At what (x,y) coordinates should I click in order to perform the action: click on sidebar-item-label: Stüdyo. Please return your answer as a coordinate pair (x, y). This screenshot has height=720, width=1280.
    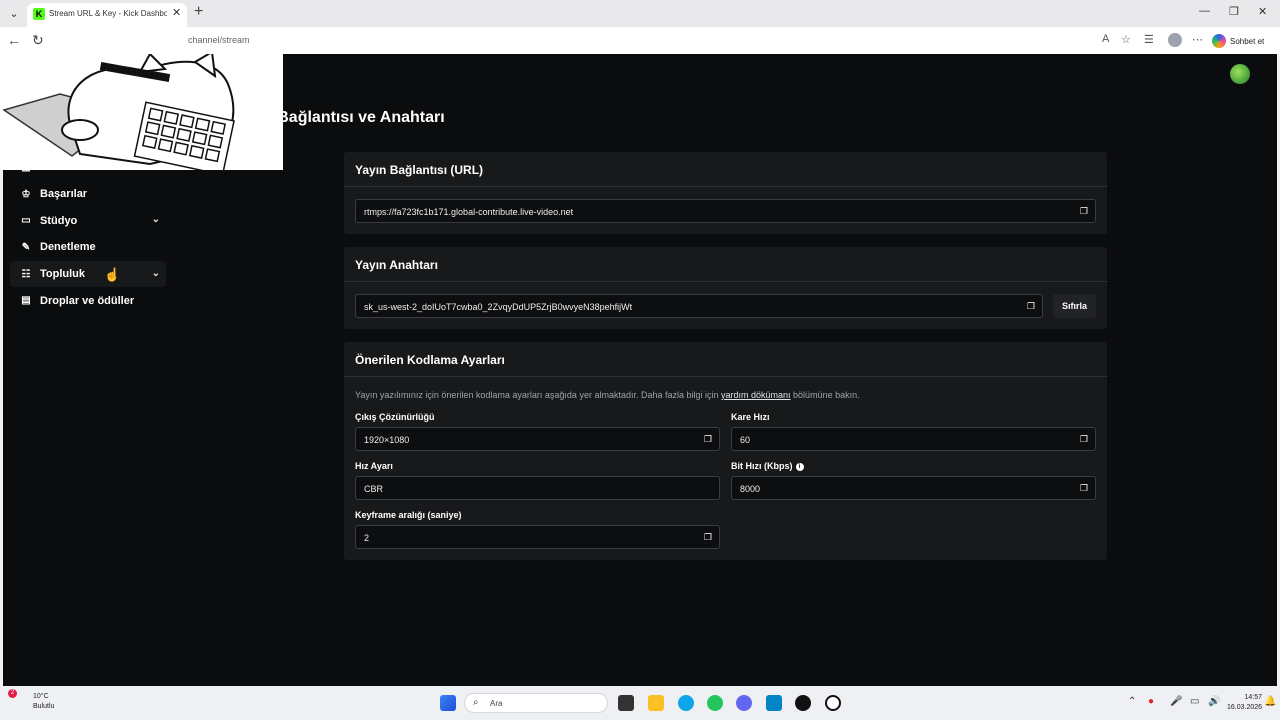
    Looking at the image, I should click on (59, 220).